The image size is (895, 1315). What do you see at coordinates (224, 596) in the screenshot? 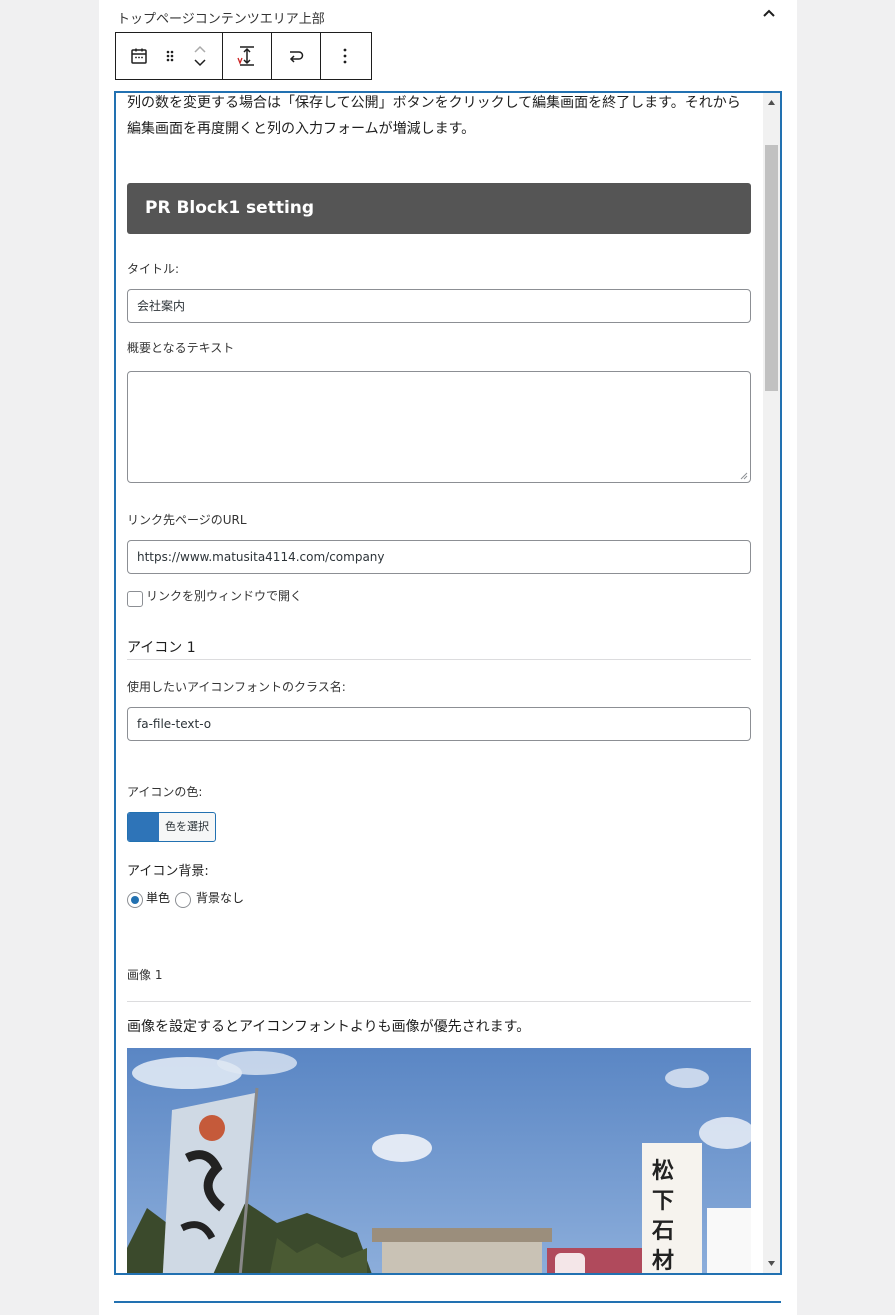
I see `new-window-label: リンクを別ウィンドウで開く` at bounding box center [224, 596].